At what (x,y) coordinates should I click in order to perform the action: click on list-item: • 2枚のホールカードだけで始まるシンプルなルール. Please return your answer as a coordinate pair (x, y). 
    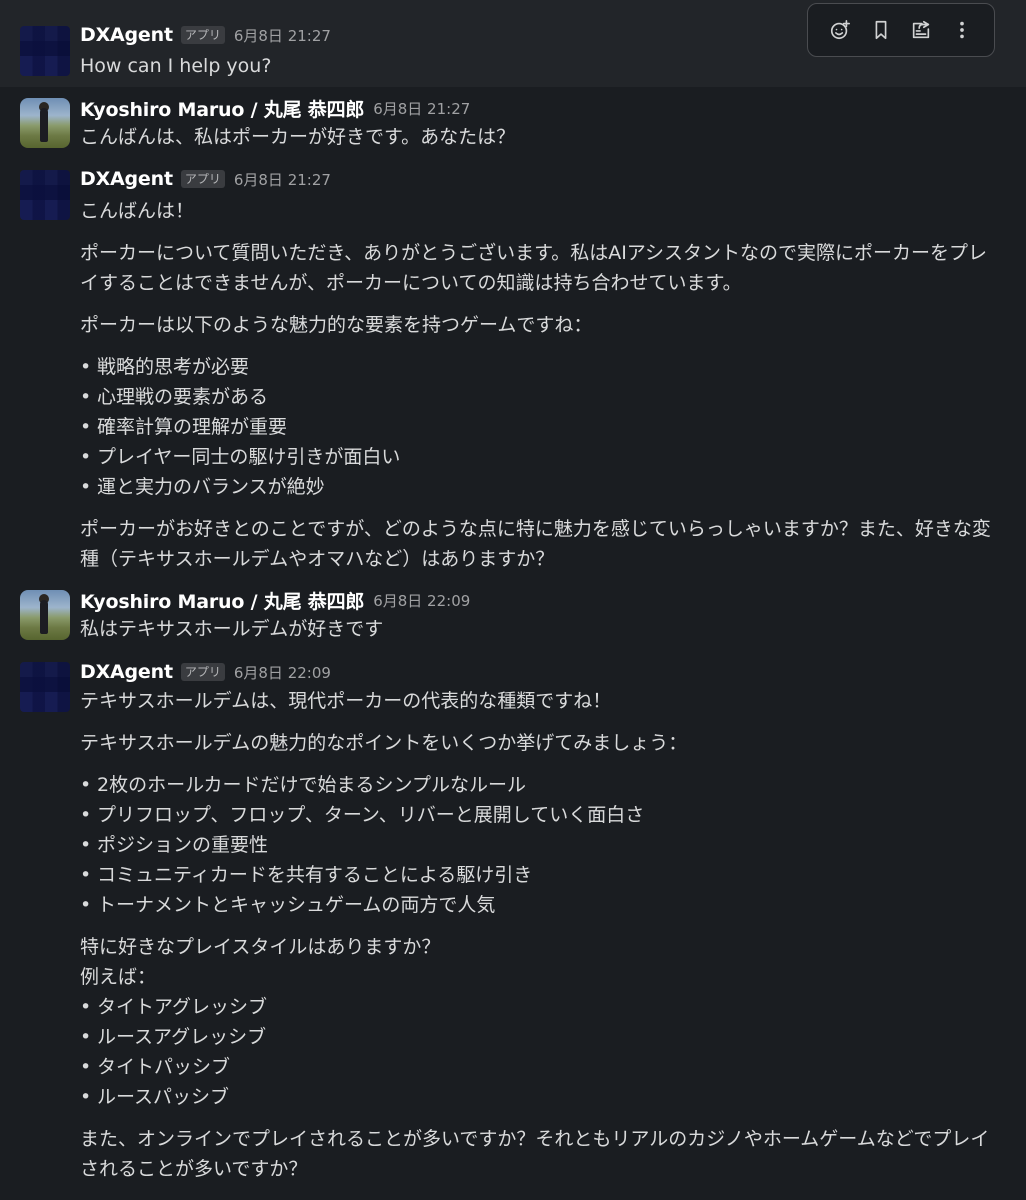
    Looking at the image, I should click on (303, 785).